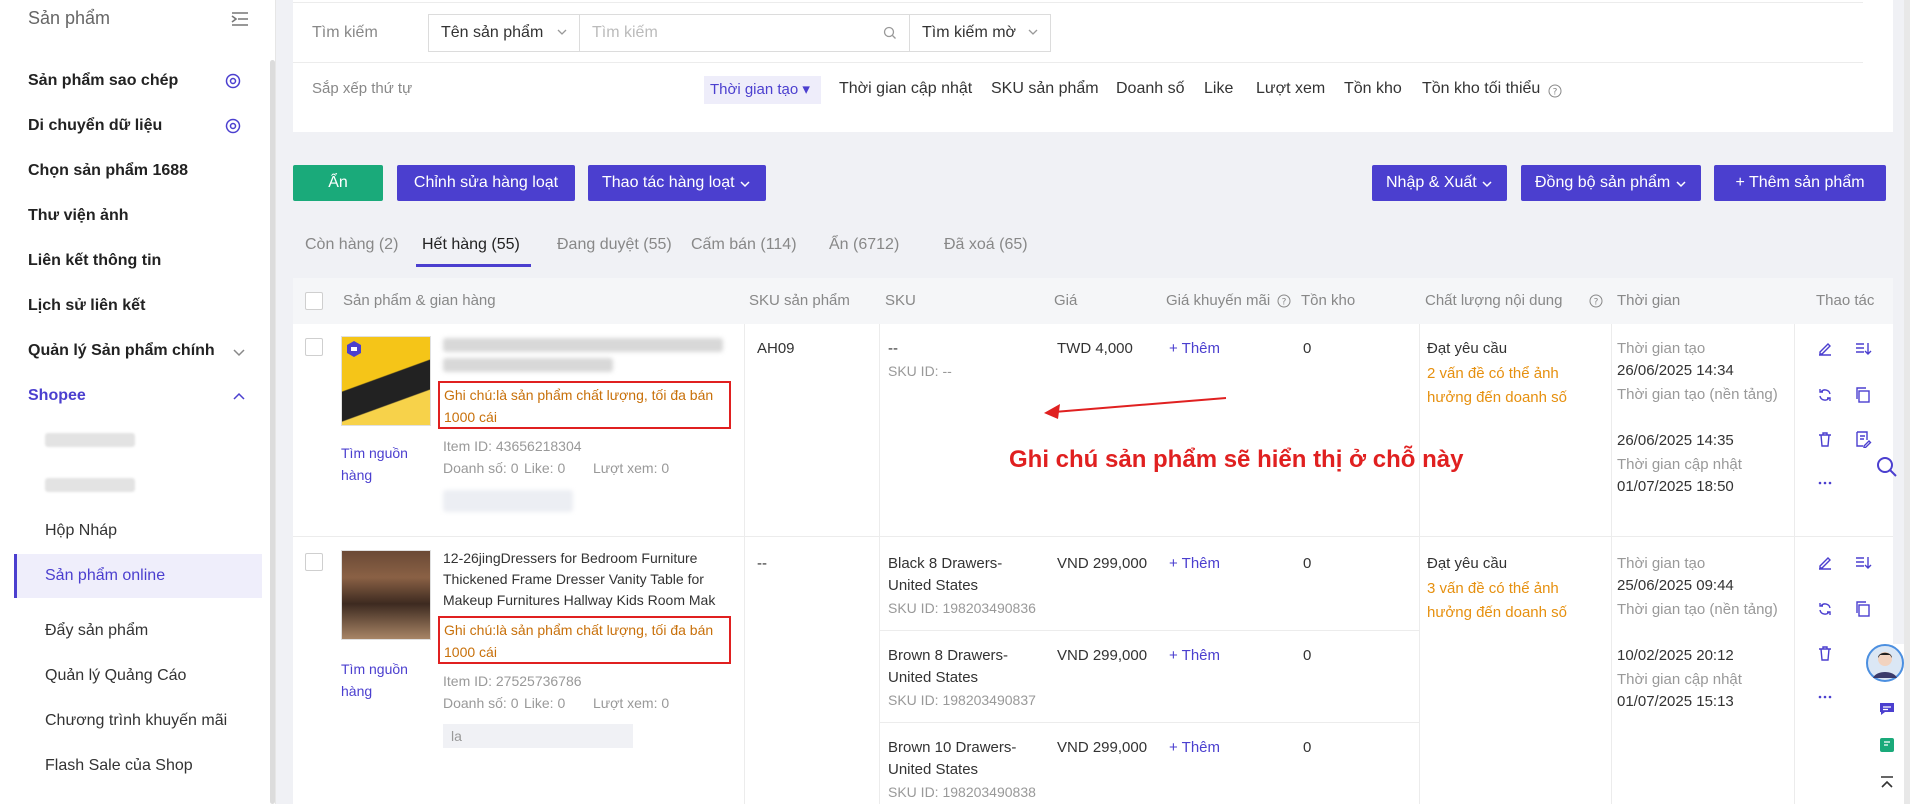  Describe the element at coordinates (1481, 89) in the screenshot. I see `sort-min-stock: Tồn kho tối thiểu` at that location.